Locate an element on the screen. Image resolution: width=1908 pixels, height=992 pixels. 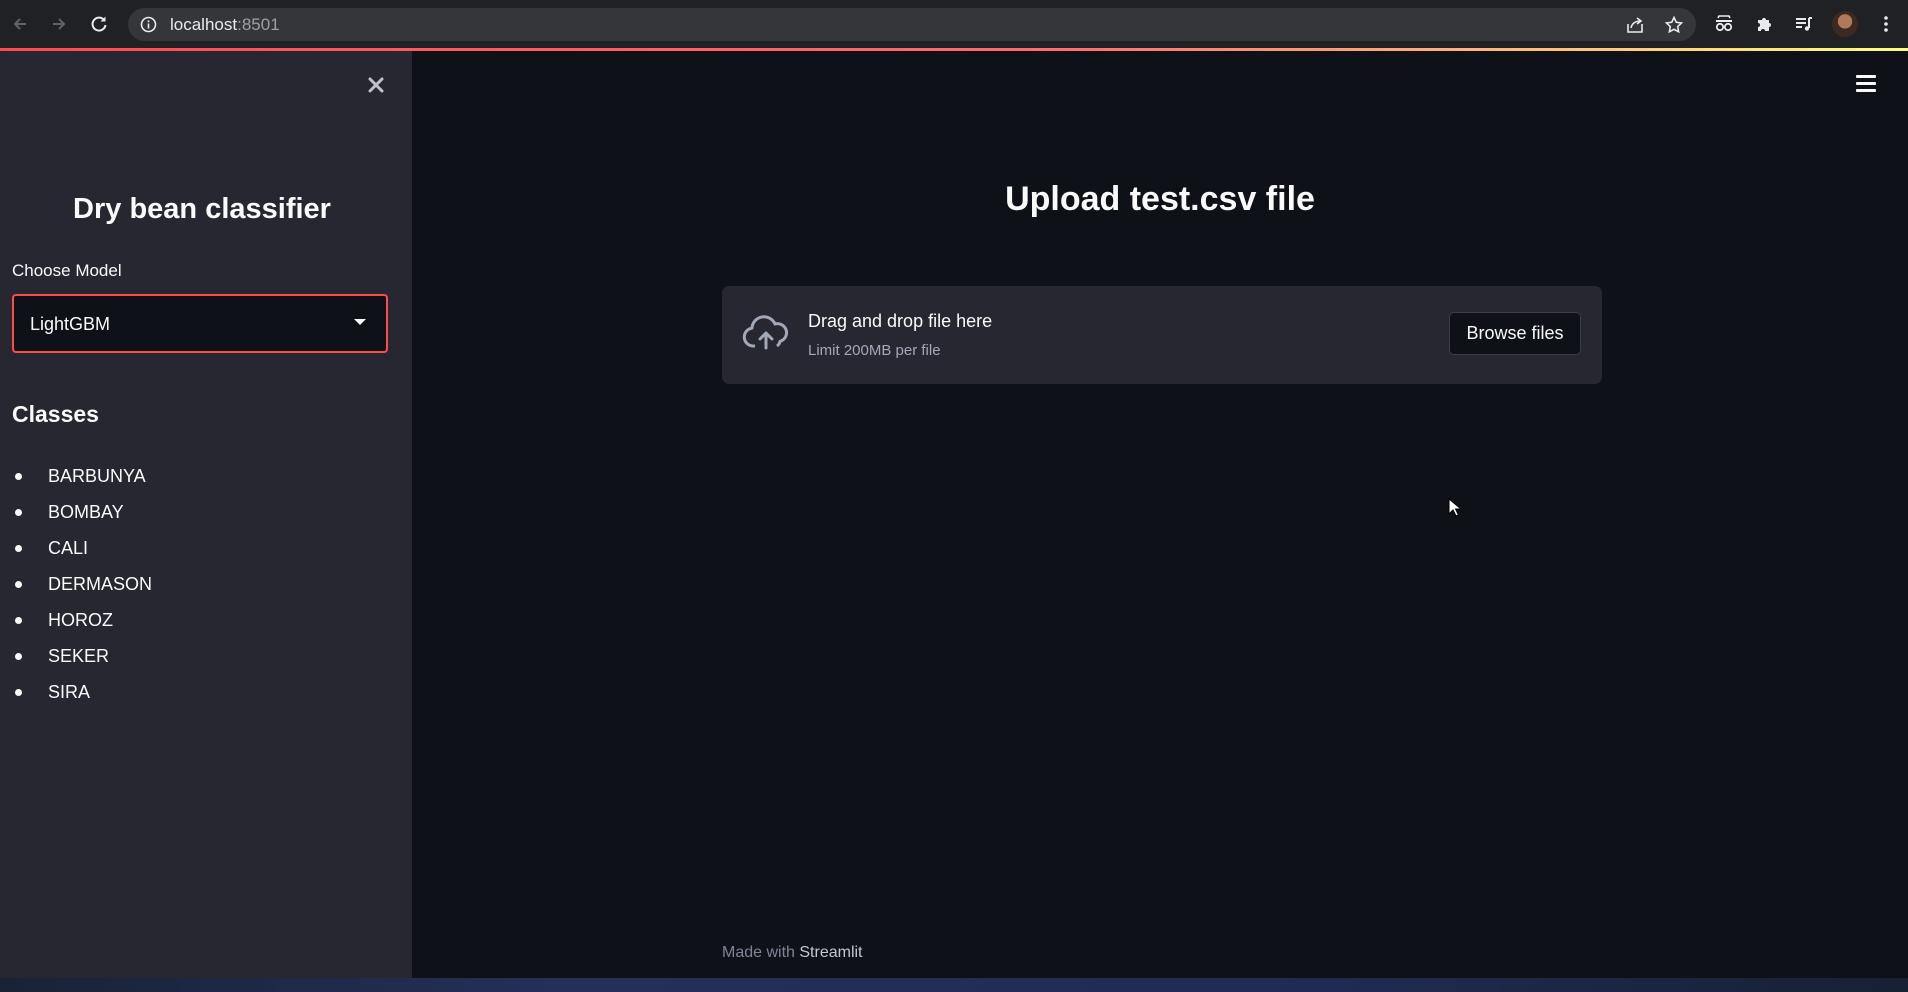
back-arrow-icon is located at coordinates (20, 24).